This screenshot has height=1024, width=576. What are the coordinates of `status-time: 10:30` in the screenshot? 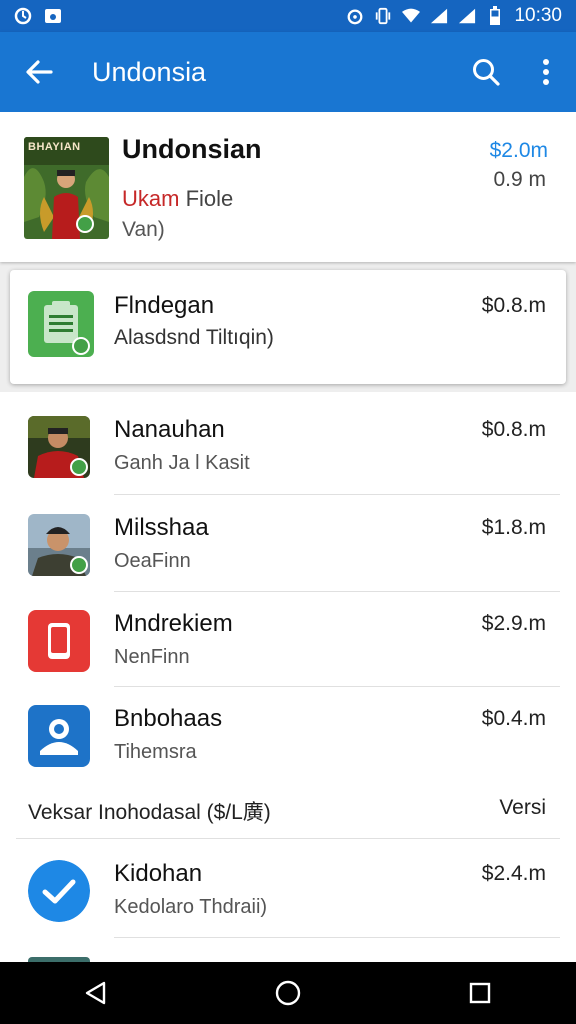 It's located at (538, 15).